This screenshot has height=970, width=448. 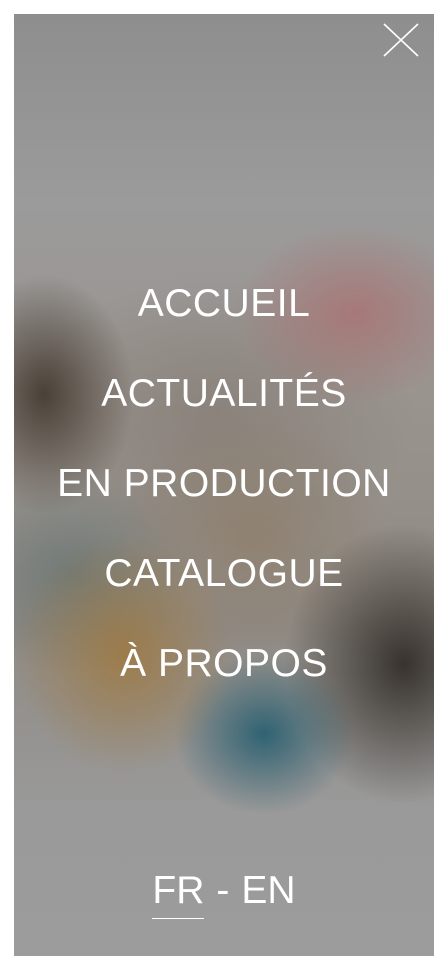 I want to click on menu-item-accueil: ACCUEIL, so click(x=224, y=323).